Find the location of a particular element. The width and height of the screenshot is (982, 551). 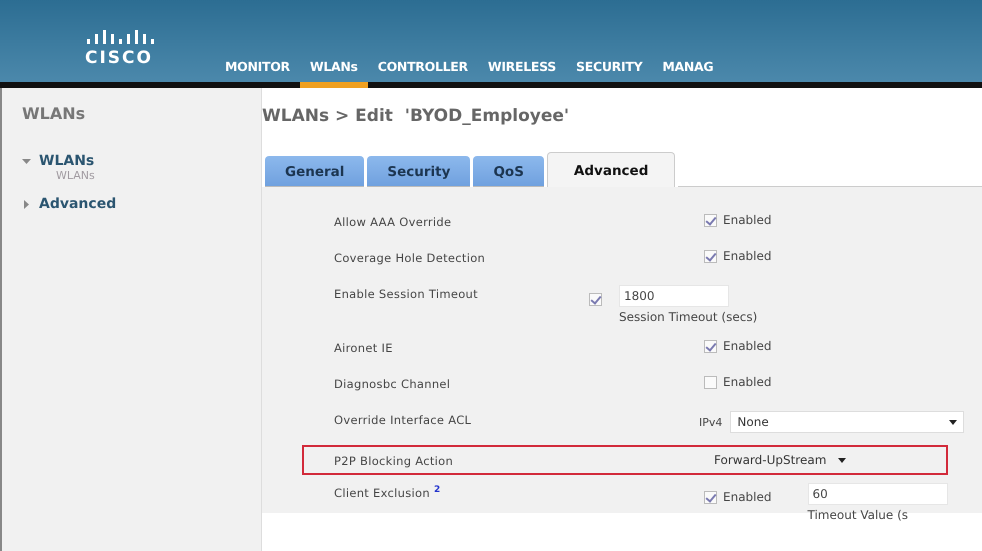

sidebar-item: WLANs is located at coordinates (66, 161).